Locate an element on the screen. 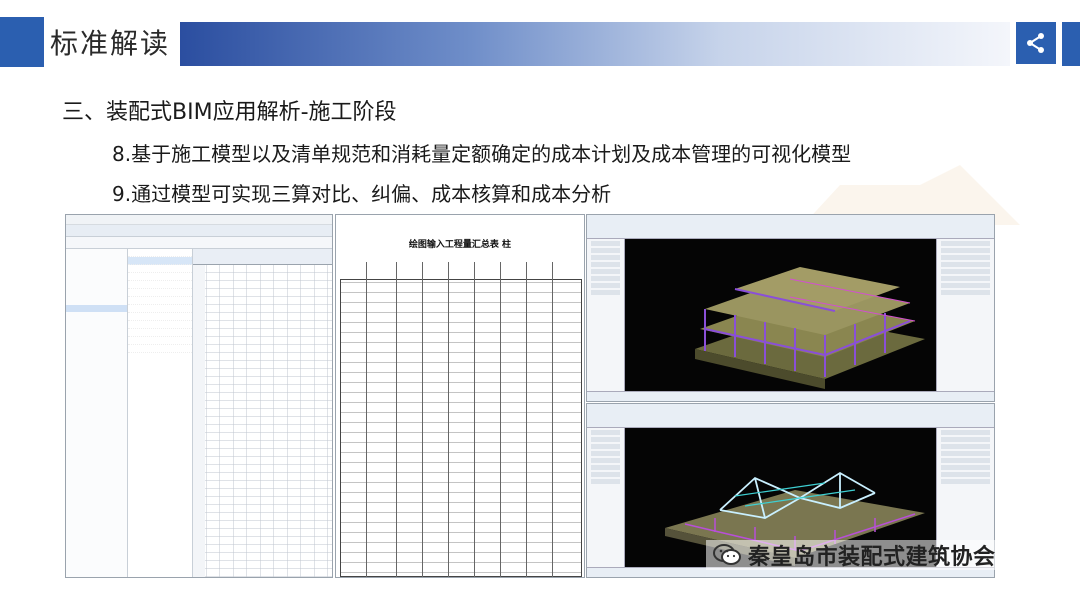 Image resolution: width=1080 pixels, height=608 pixels. toolbar is located at coordinates (199, 231).